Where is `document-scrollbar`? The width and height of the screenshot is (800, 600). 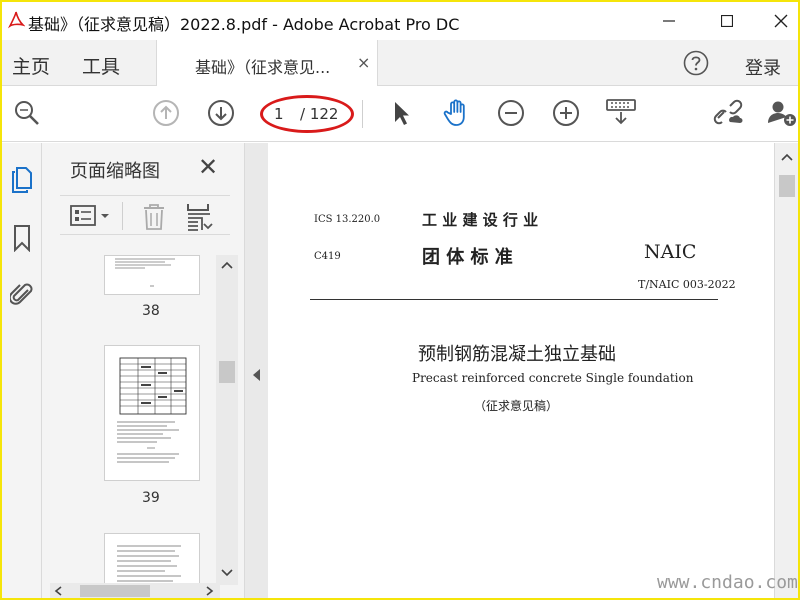
document-scrollbar is located at coordinates (786, 370).